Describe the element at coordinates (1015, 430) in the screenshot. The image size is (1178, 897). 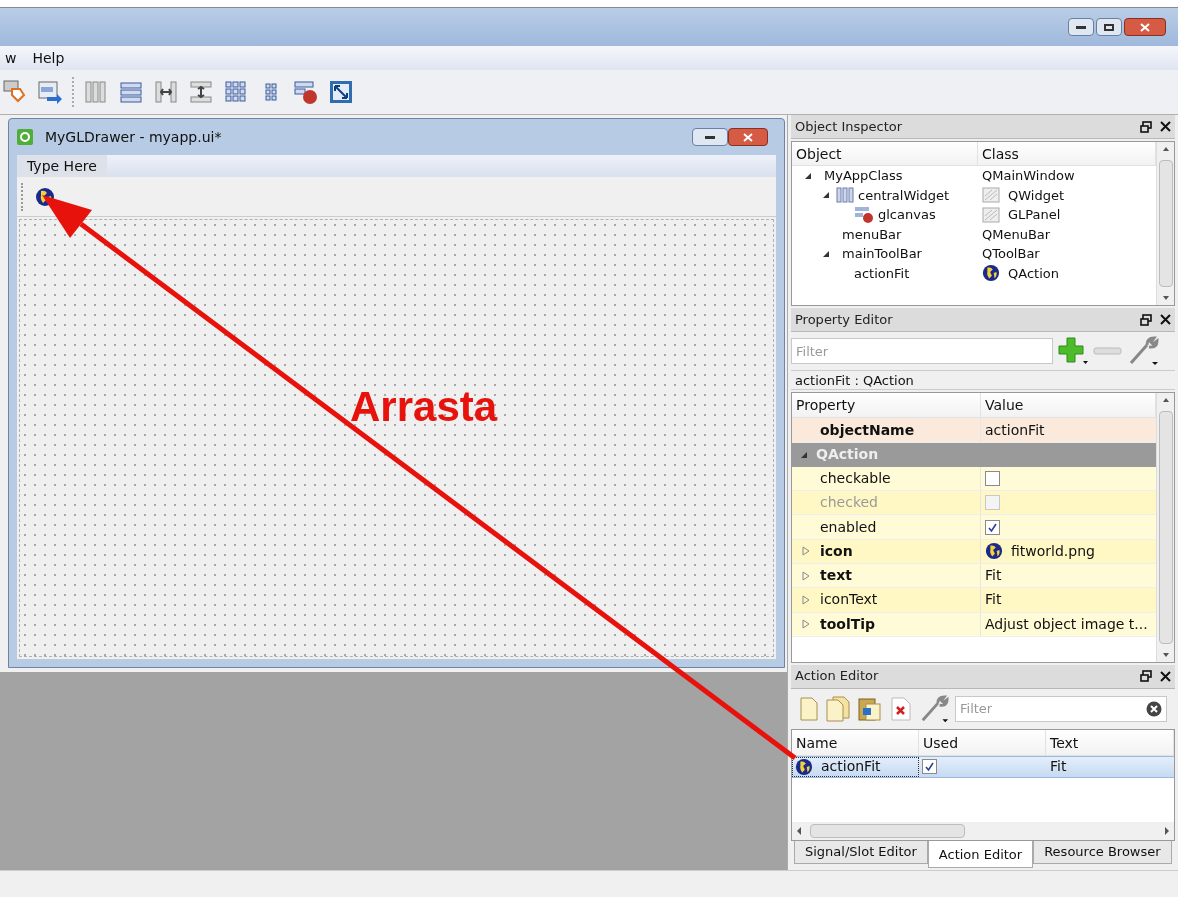
I see `property-value: actionFit` at that location.